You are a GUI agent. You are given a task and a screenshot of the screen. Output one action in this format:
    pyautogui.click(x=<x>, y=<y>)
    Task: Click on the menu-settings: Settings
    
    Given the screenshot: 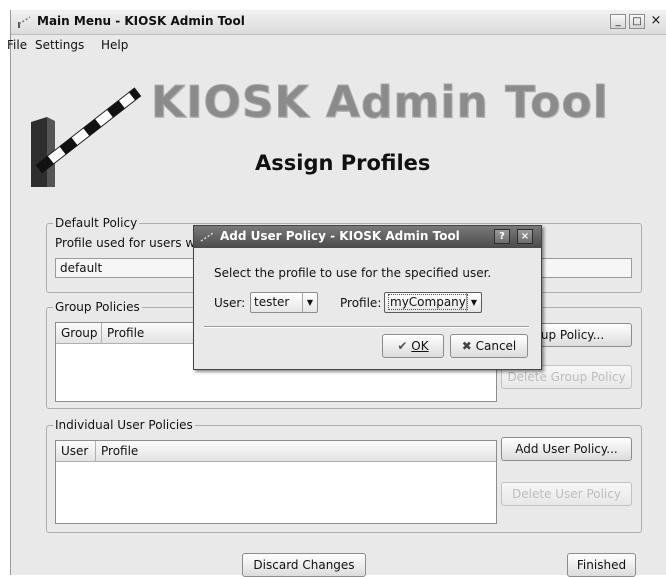 What is the action you would take?
    pyautogui.click(x=59, y=45)
    